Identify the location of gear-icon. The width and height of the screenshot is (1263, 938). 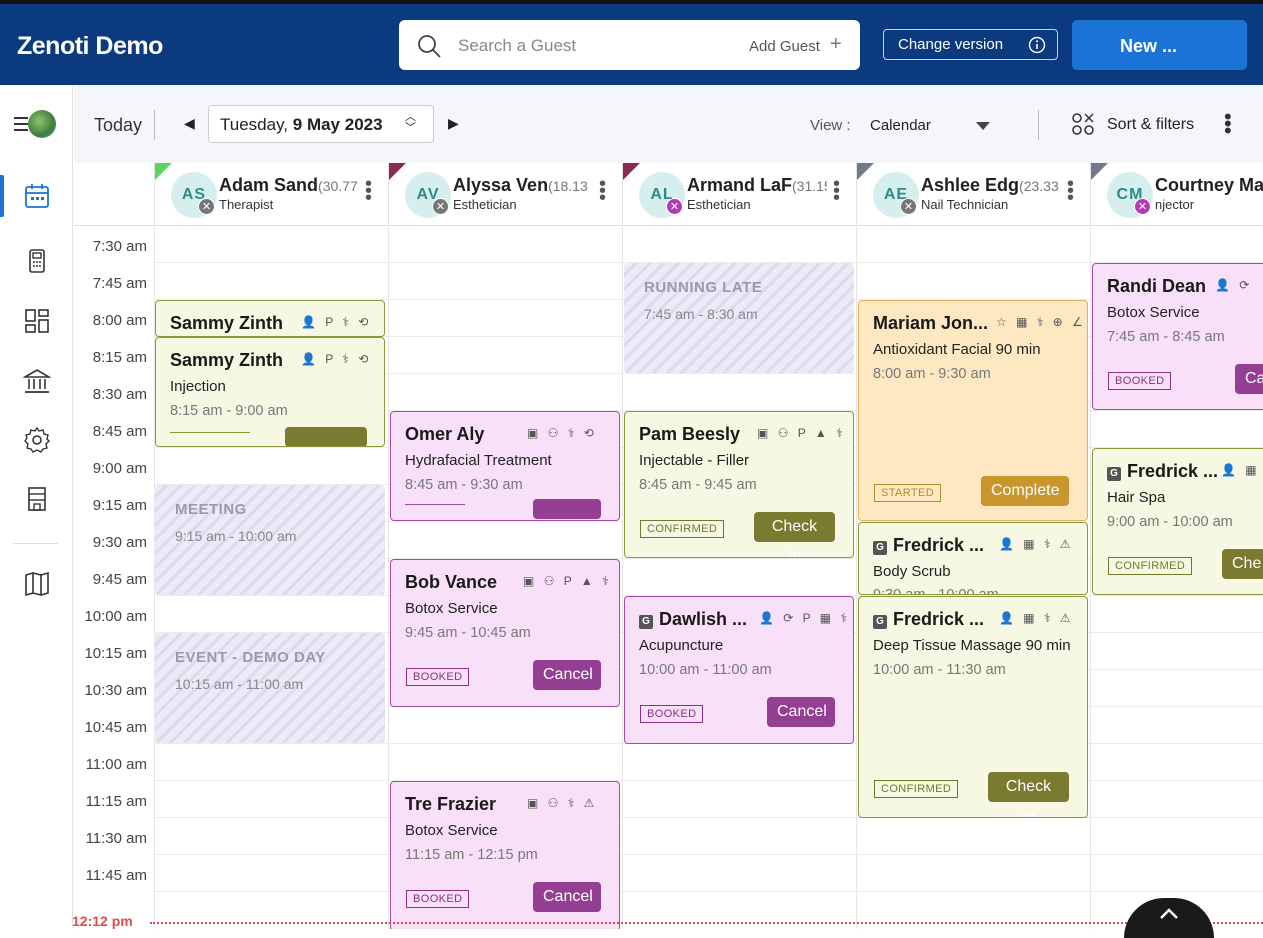
(37, 440).